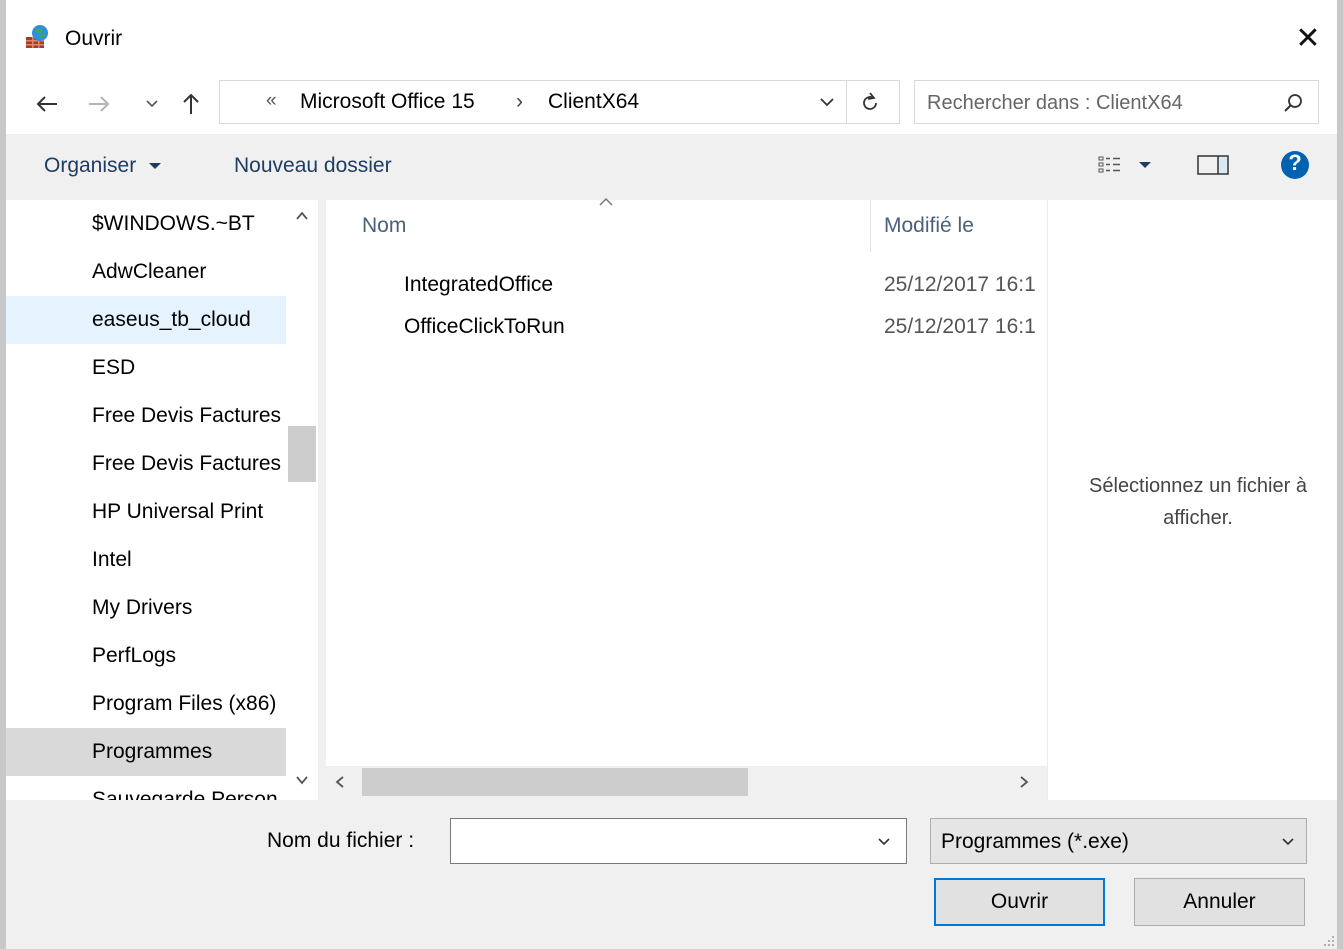  I want to click on open-button-label: Ouvrir, so click(1019, 901).